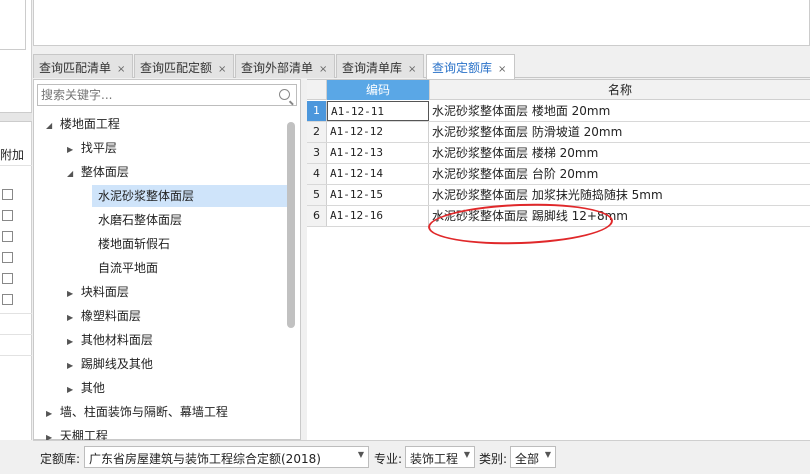  What do you see at coordinates (16, 220) in the screenshot?
I see `left-side-panel: 附加` at bounding box center [16, 220].